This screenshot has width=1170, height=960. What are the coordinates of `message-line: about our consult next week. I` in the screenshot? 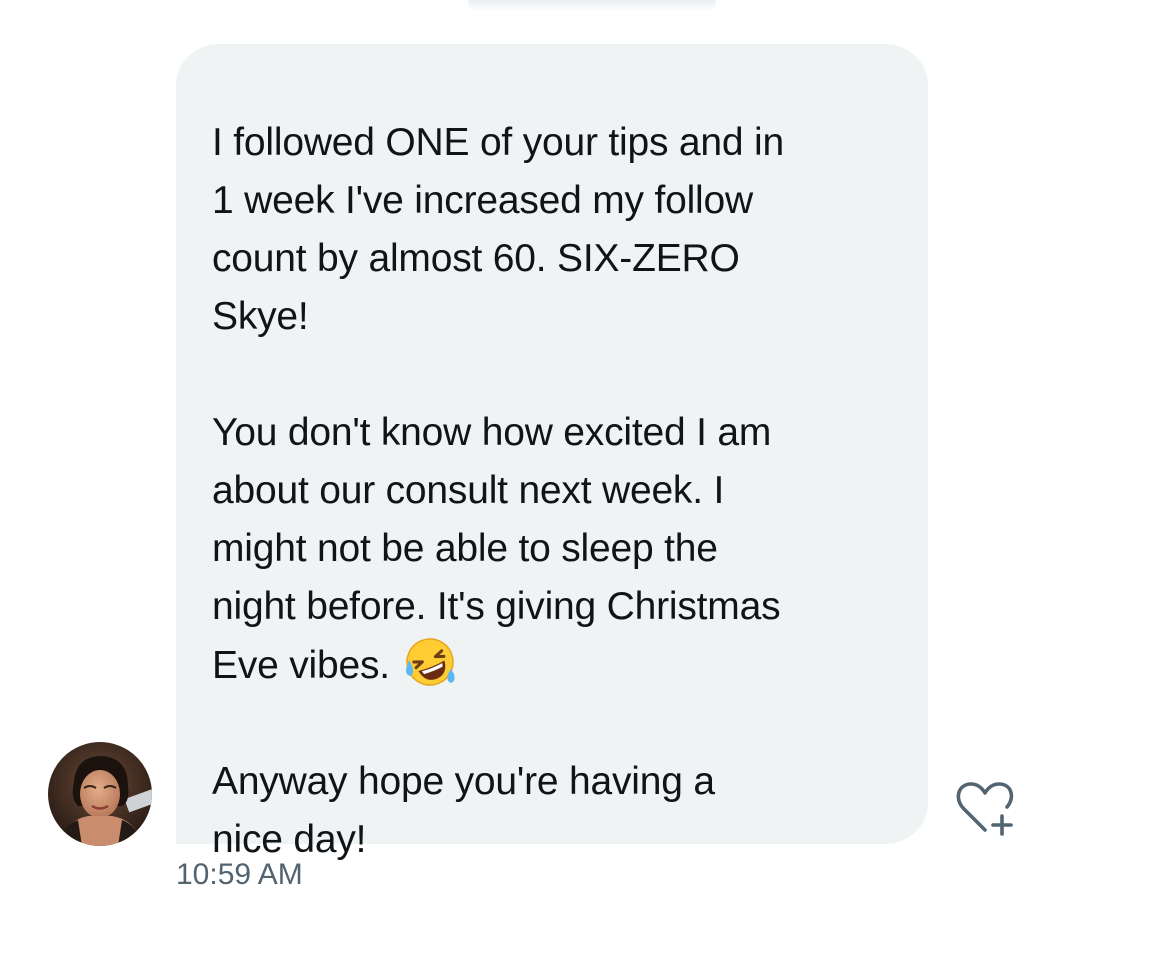 It's located at (468, 490).